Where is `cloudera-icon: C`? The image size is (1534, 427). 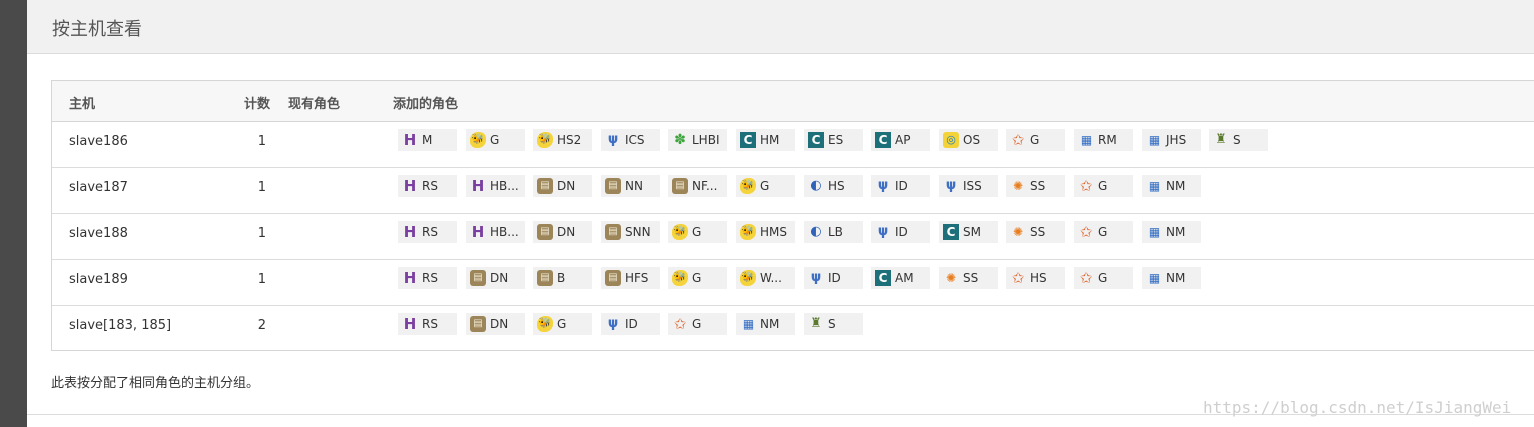 cloudera-icon: C is located at coordinates (883, 140).